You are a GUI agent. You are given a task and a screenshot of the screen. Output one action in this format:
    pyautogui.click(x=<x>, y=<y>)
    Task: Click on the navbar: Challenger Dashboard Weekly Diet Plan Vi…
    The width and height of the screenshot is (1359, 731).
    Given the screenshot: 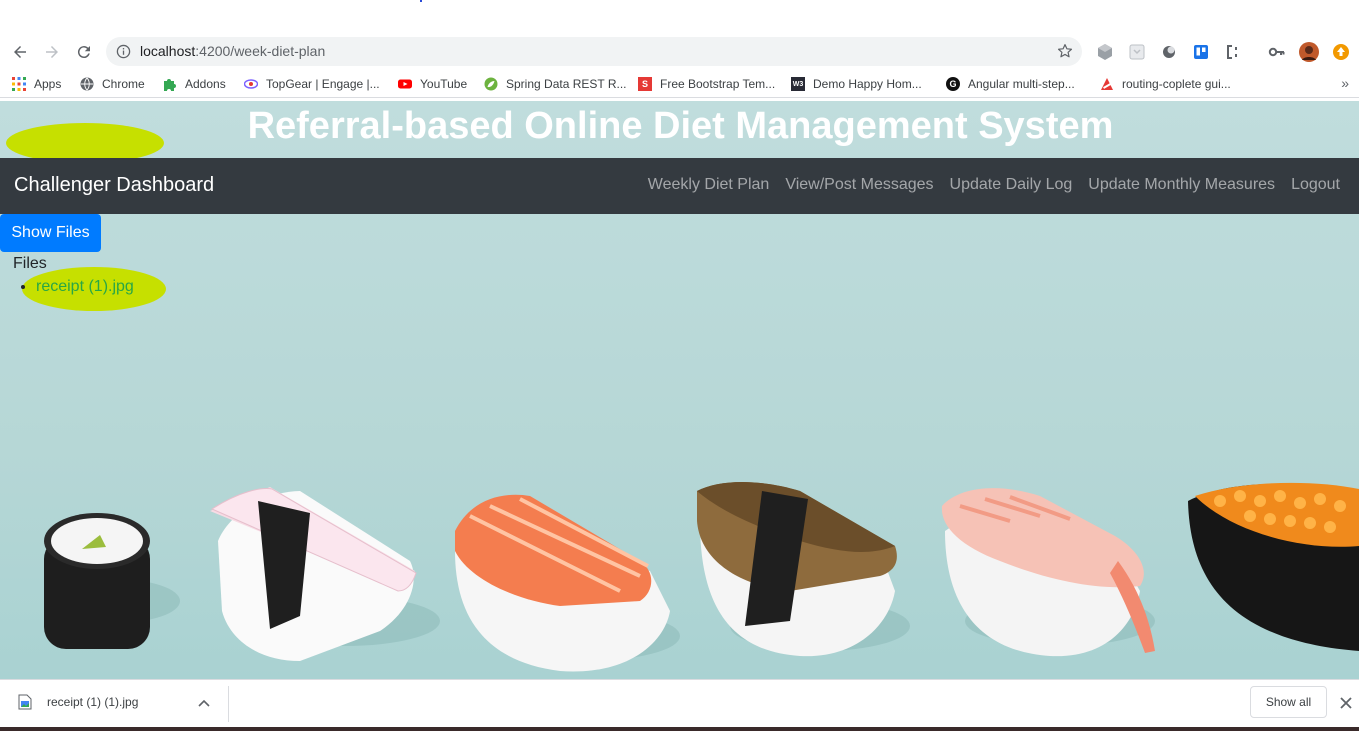 What is the action you would take?
    pyautogui.click(x=679, y=186)
    